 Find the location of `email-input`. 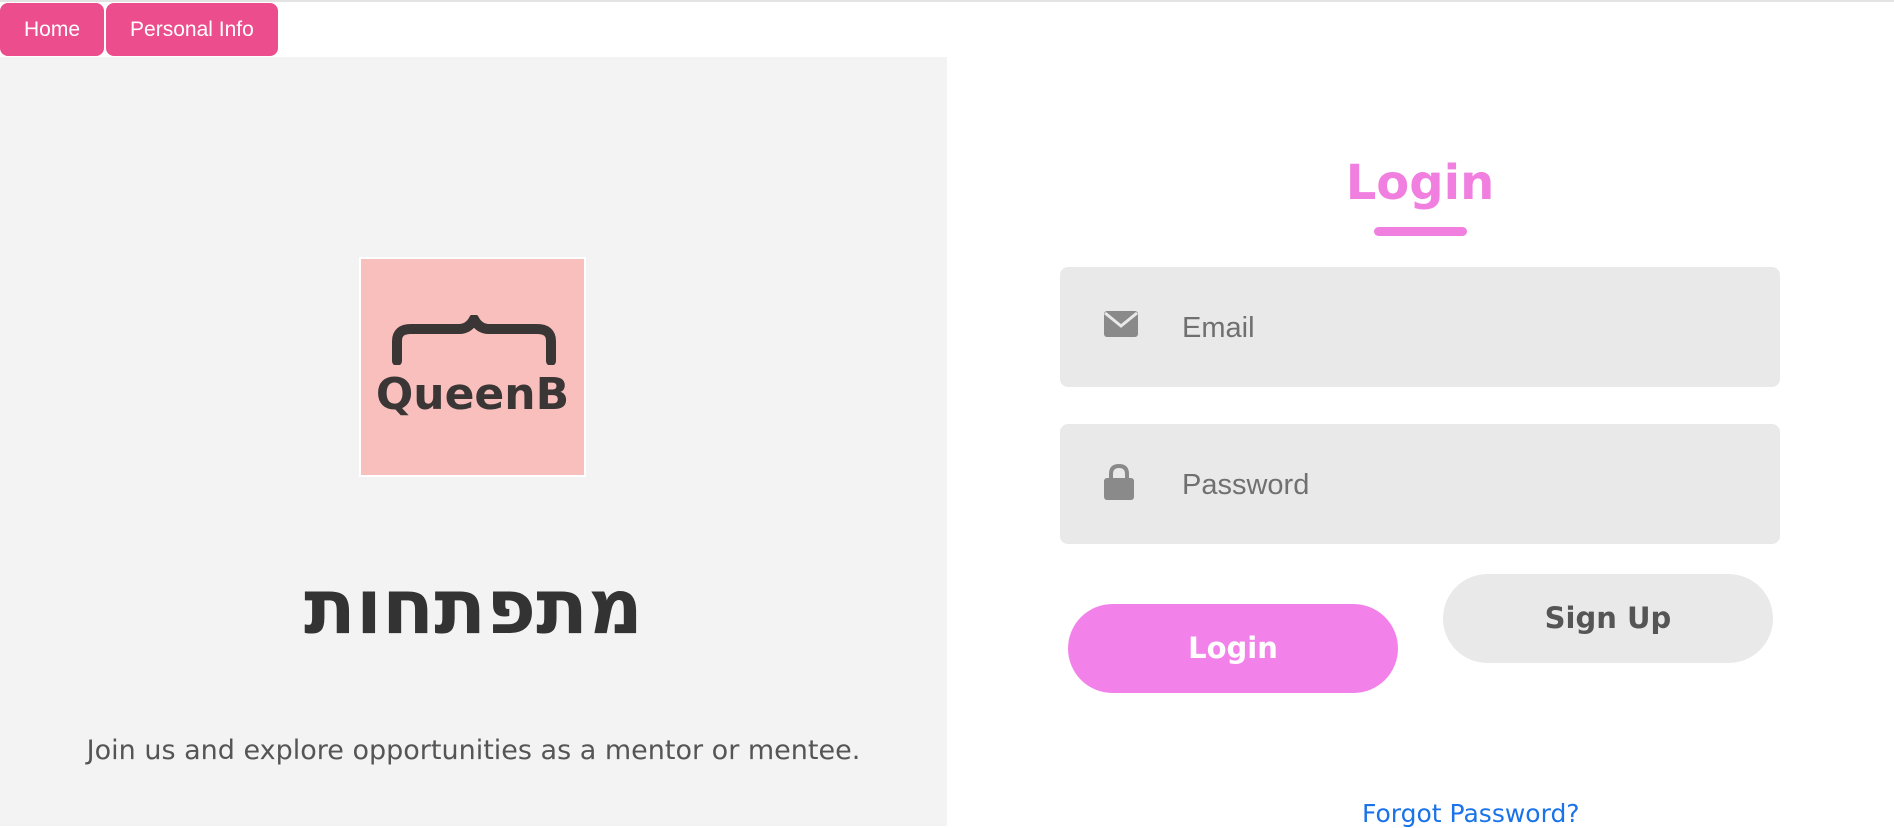

email-input is located at coordinates (1462, 328).